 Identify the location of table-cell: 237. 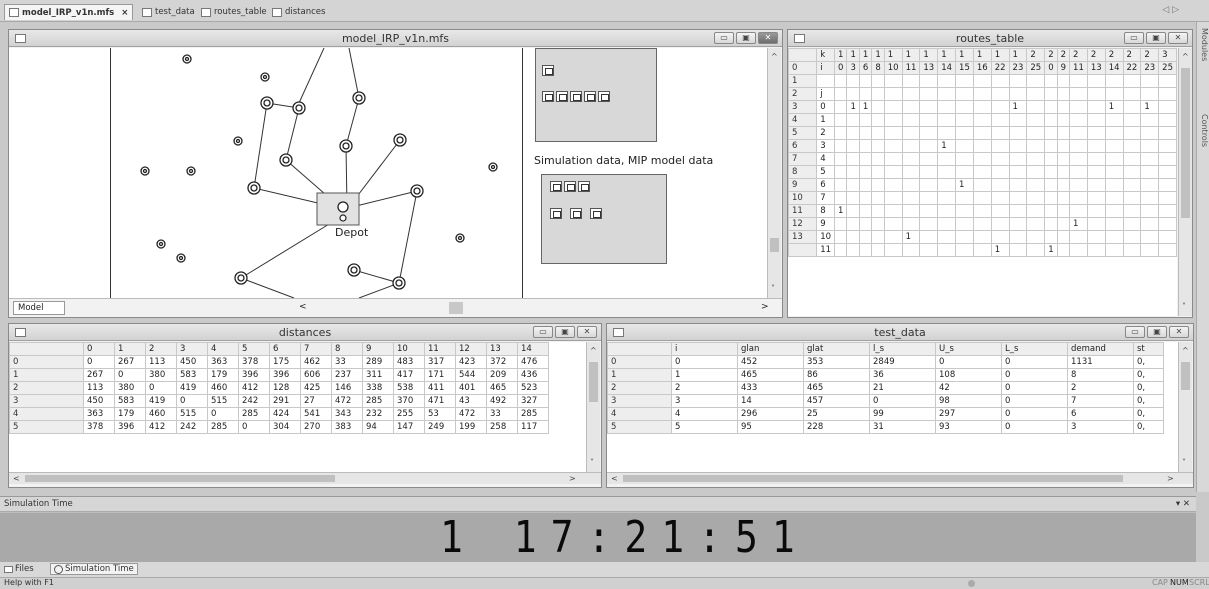
(347, 375).